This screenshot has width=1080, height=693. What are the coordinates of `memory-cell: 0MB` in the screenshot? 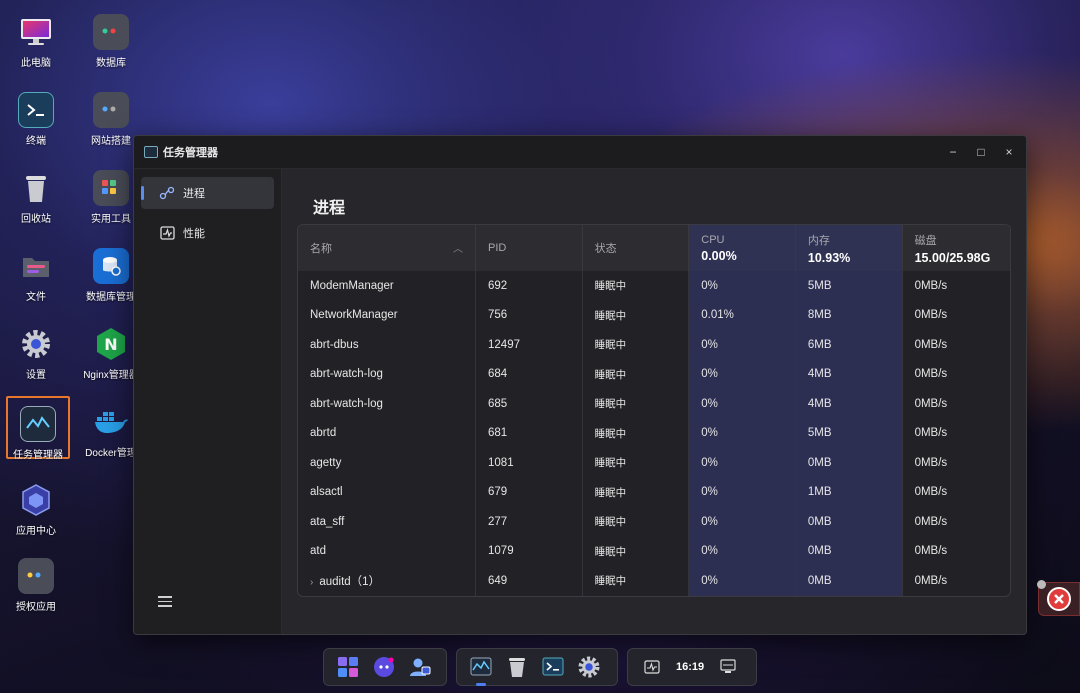 It's located at (849, 581).